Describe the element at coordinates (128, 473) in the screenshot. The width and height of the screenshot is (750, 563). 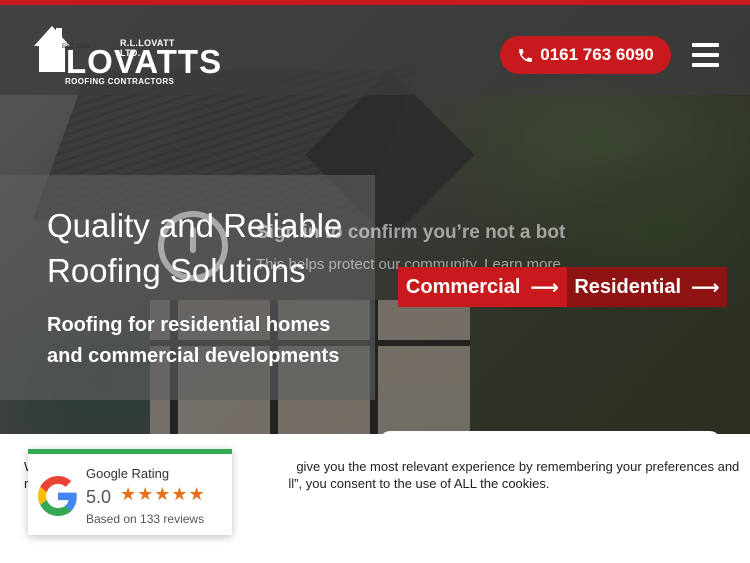
I see `rating-label: Google Rating` at that location.